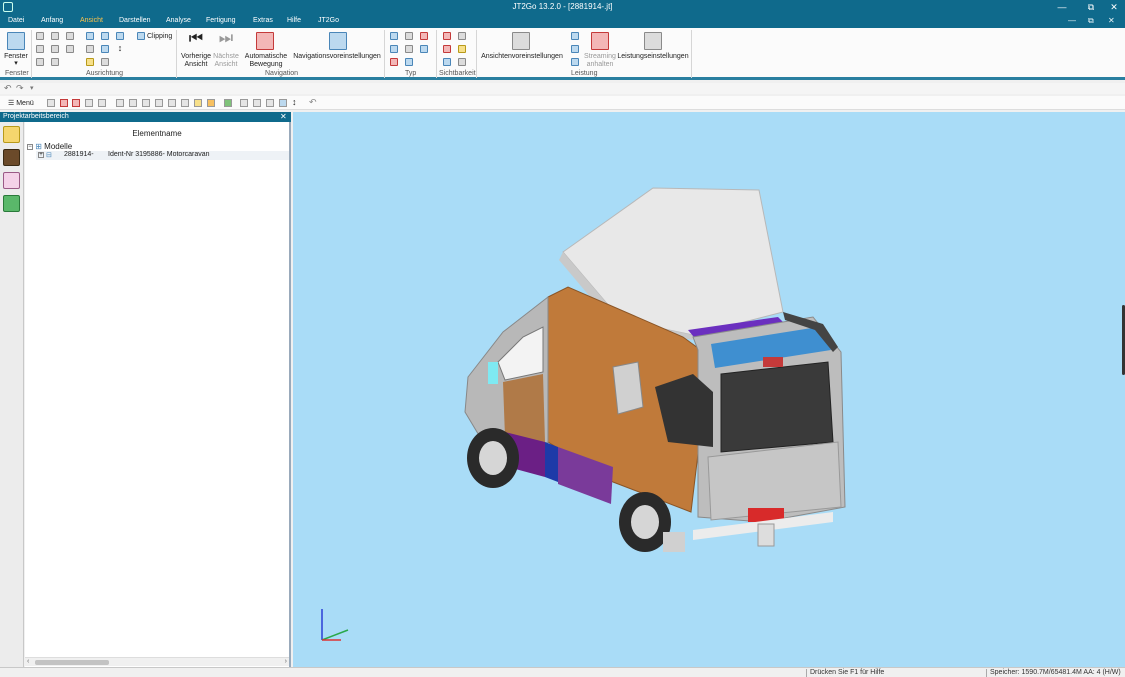 The image size is (1125, 677). Describe the element at coordinates (226, 61) in the screenshot. I see `next-view-button: Nächste Ansicht` at that location.